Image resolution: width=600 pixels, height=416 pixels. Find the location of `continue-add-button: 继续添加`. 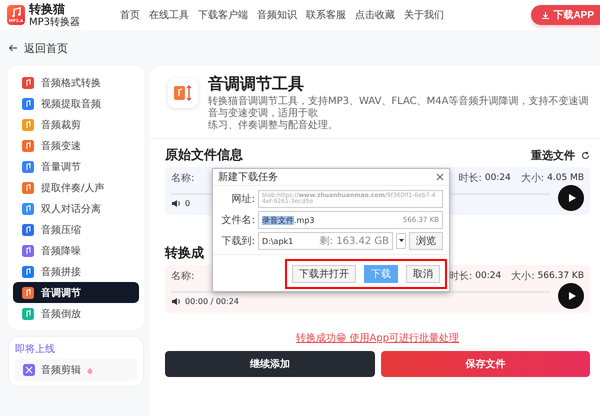

continue-add-button: 继续添加 is located at coordinates (269, 364).